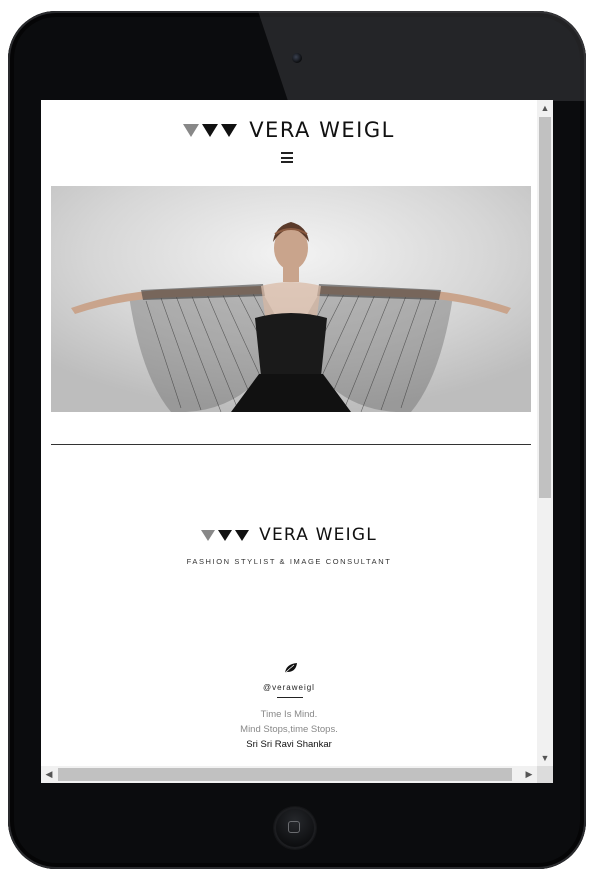  I want to click on scrollbar-corner, so click(545, 774).